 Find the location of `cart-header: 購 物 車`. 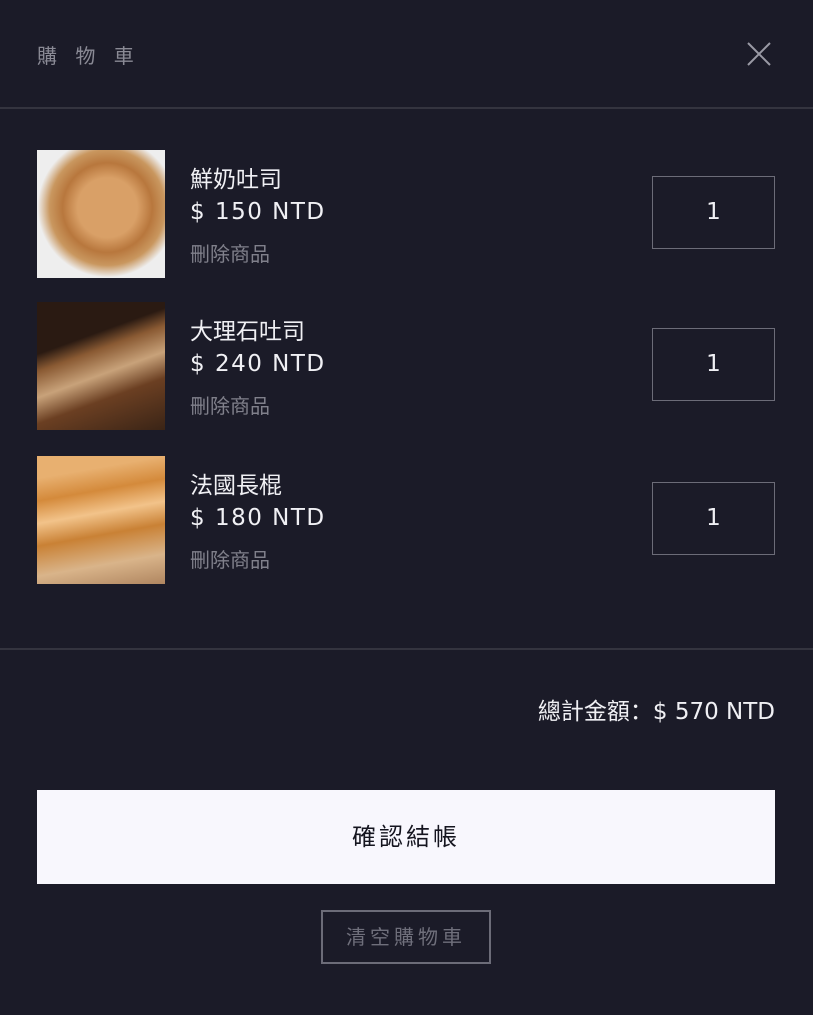

cart-header: 購 物 車 is located at coordinates (406, 54).